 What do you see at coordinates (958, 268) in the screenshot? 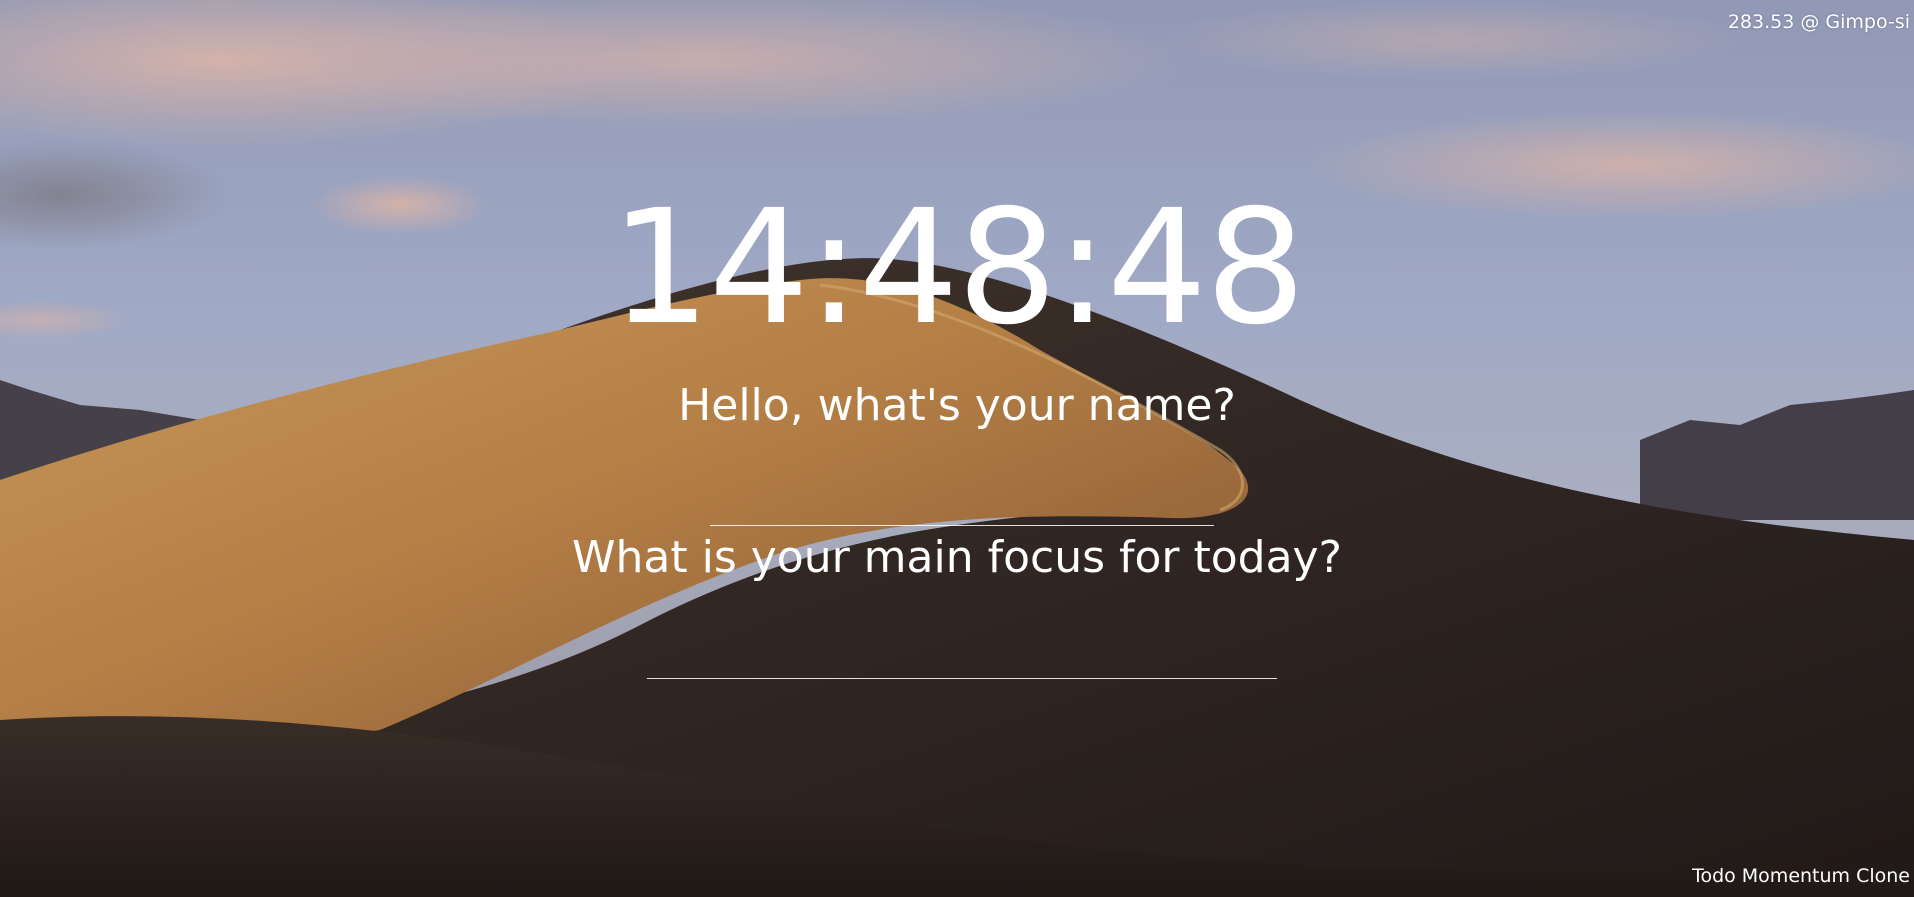
I see `clock-time: 14:48:48` at bounding box center [958, 268].